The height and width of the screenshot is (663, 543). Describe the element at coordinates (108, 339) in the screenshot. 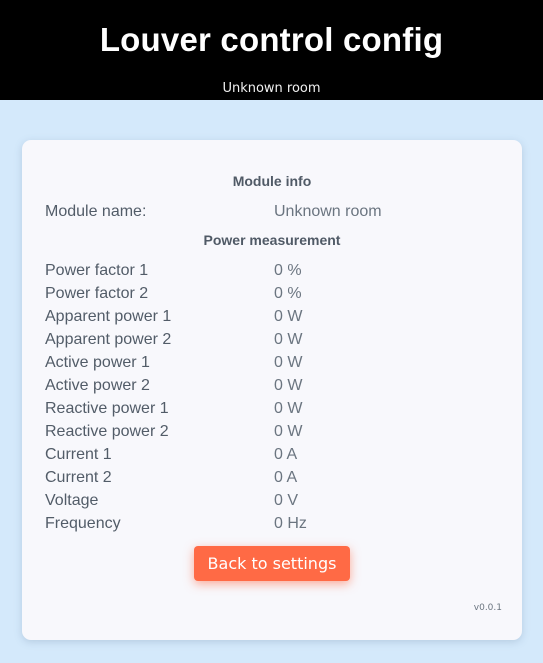

I see `measurement-label: Apparent power 2` at that location.